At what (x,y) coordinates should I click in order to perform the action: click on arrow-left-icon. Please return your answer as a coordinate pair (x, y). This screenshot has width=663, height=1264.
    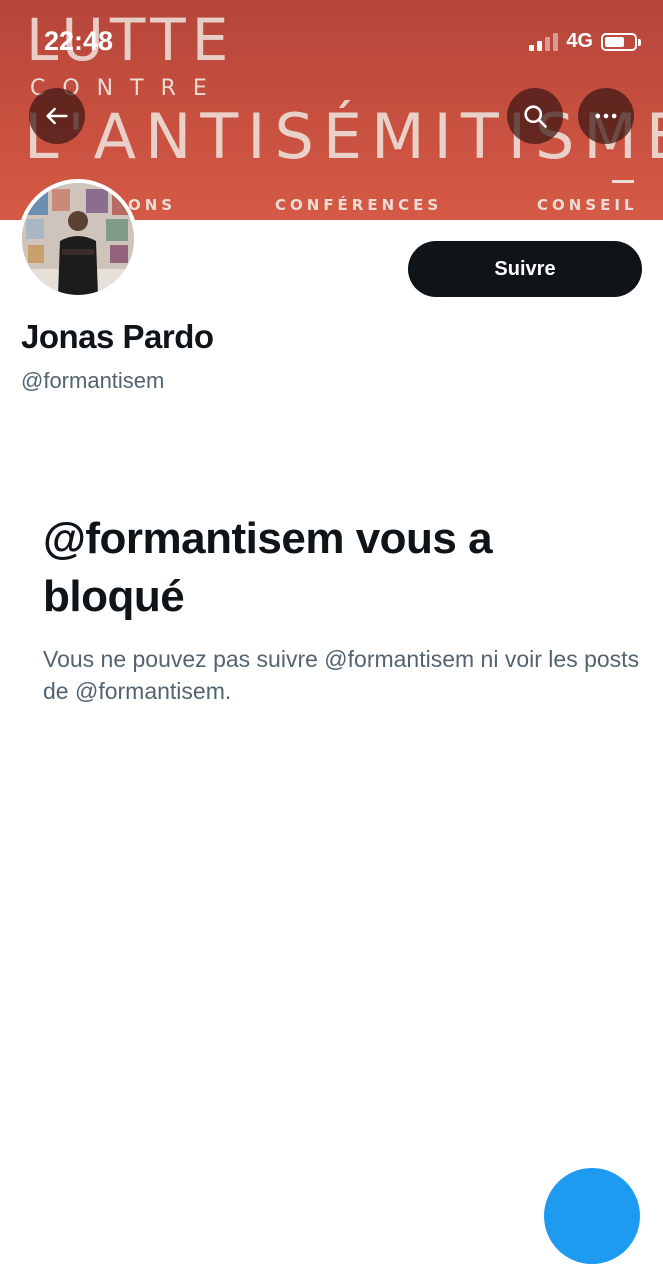
    Looking at the image, I should click on (57, 116).